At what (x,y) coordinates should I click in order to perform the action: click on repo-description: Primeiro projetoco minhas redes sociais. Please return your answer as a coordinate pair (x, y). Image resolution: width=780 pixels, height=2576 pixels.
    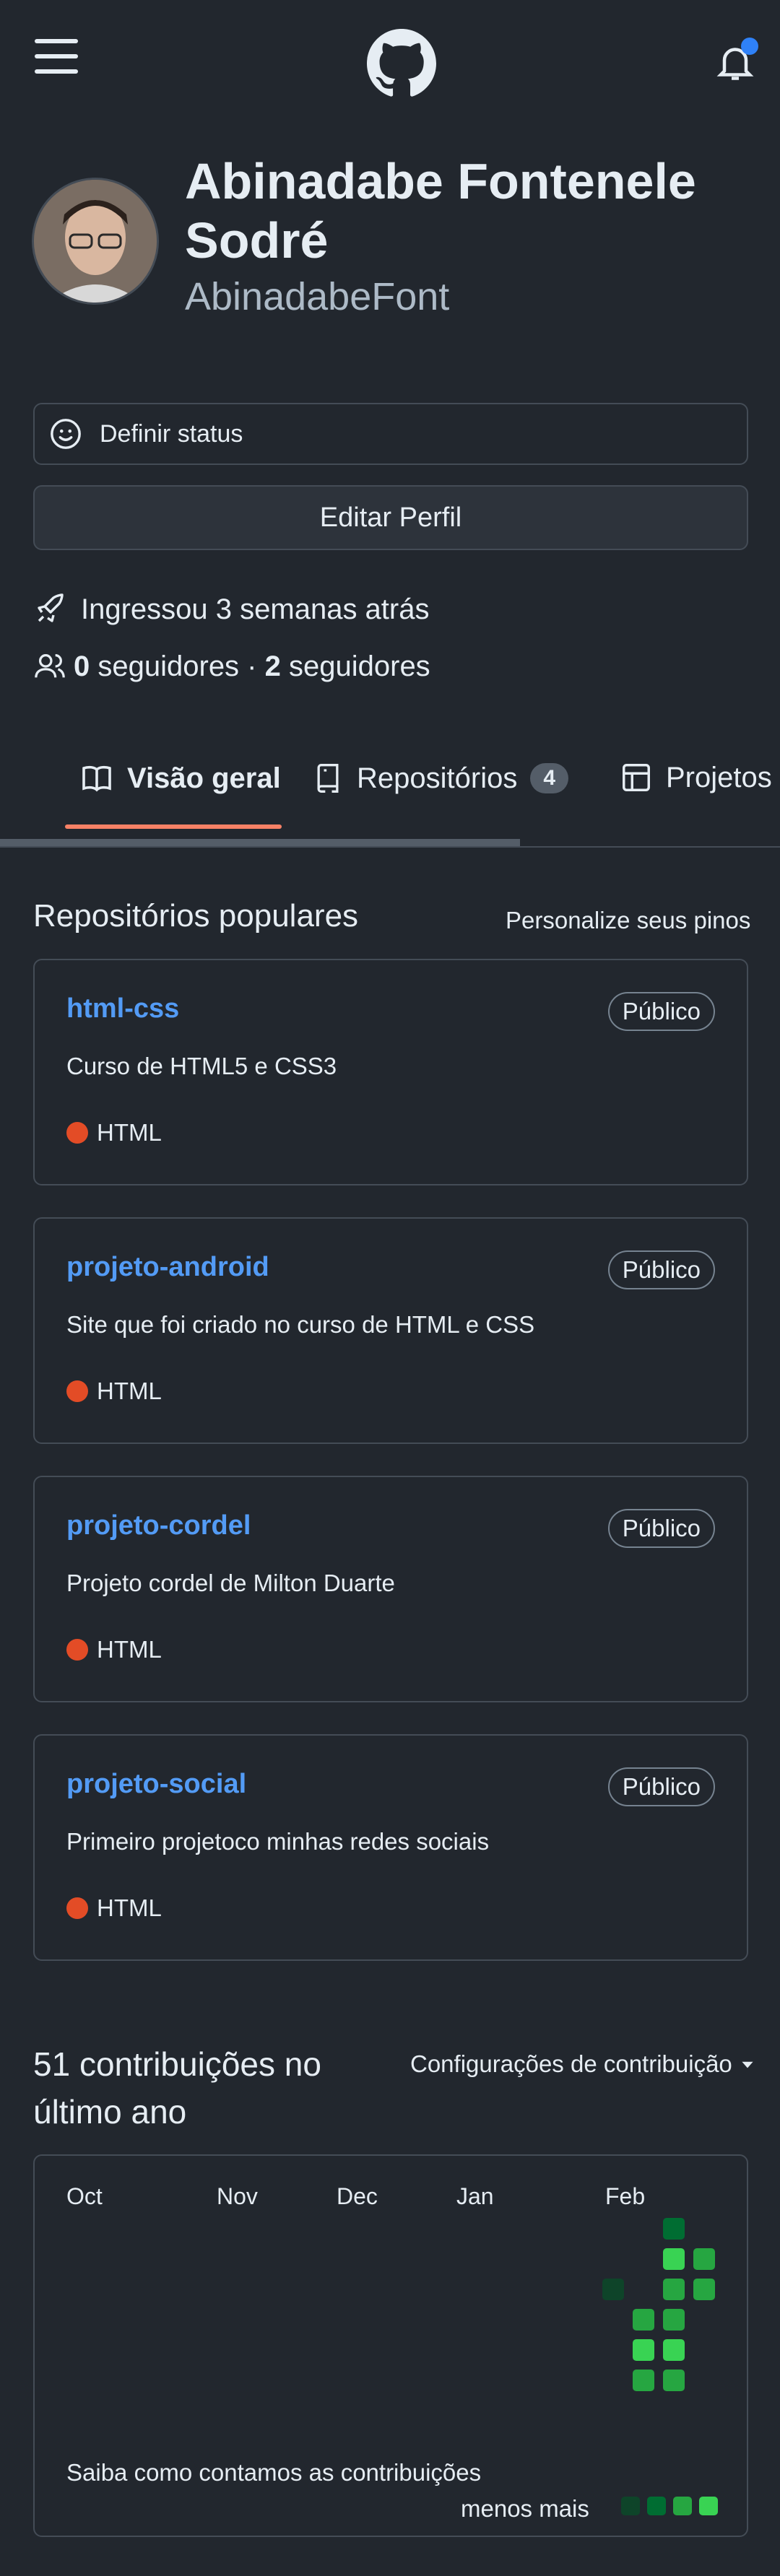
    Looking at the image, I should click on (278, 1841).